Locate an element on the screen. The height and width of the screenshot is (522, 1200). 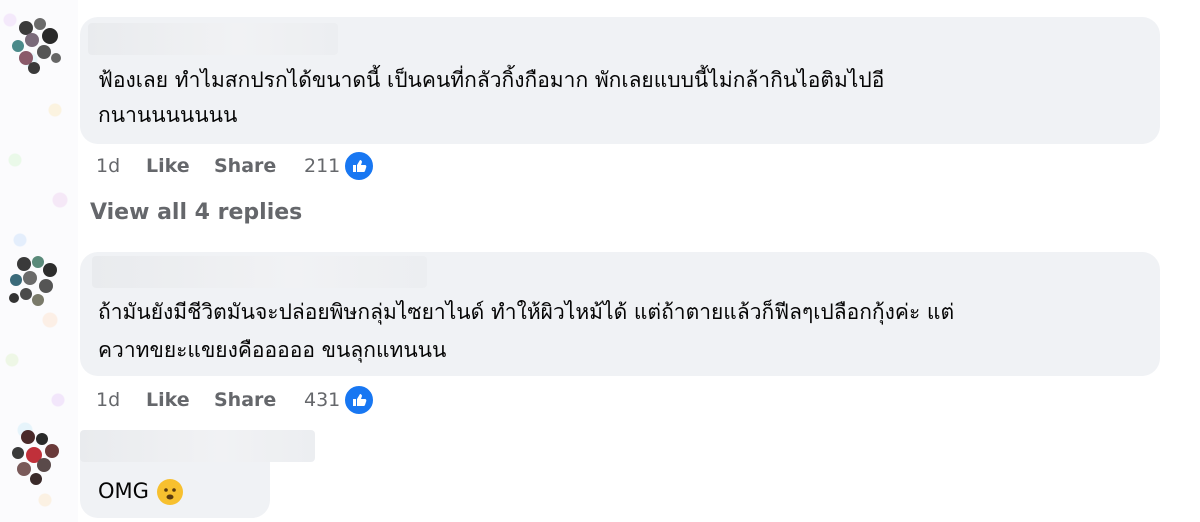
comment-bubble: OMG is located at coordinates (197, 474).